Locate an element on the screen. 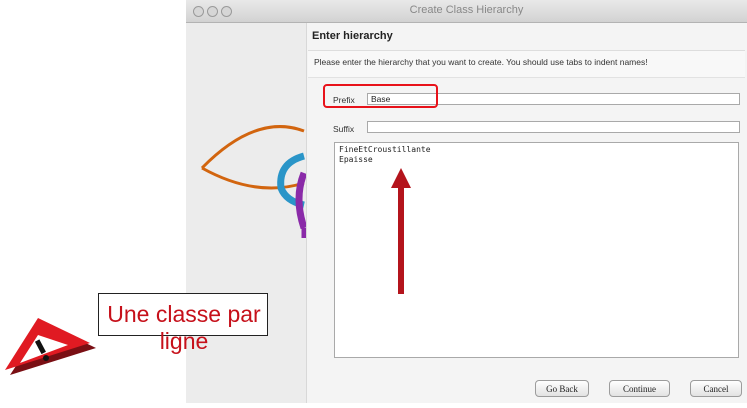  window-titlebar: Create Class Hierarchy is located at coordinates (466, 11).